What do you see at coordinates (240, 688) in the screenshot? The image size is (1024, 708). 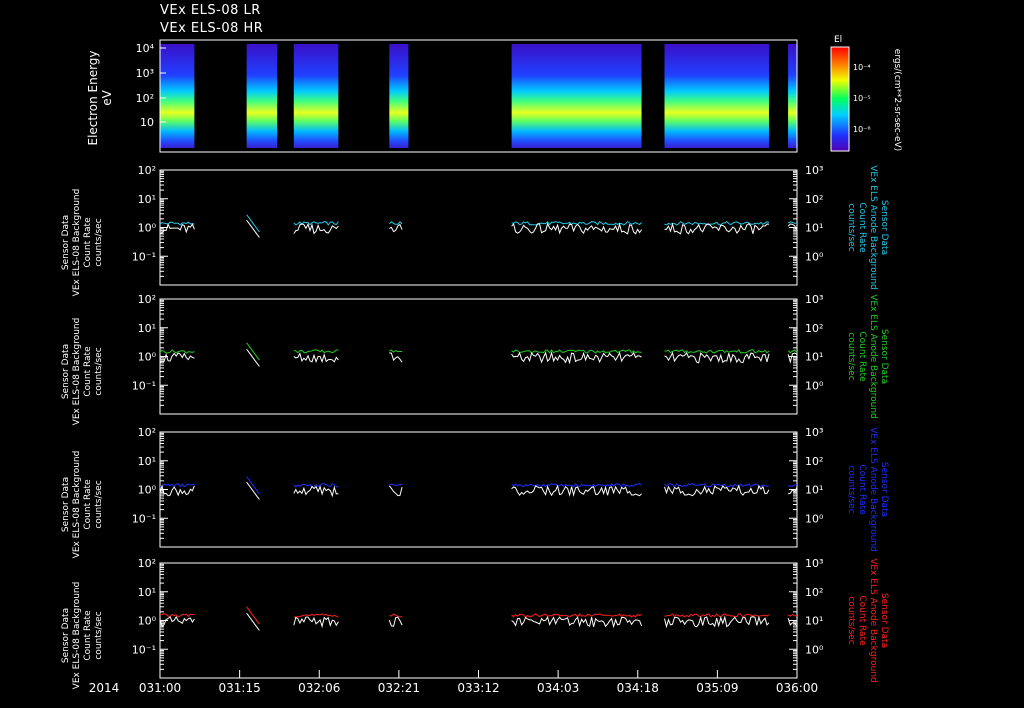 I see `time-tick-label: 031:15` at bounding box center [240, 688].